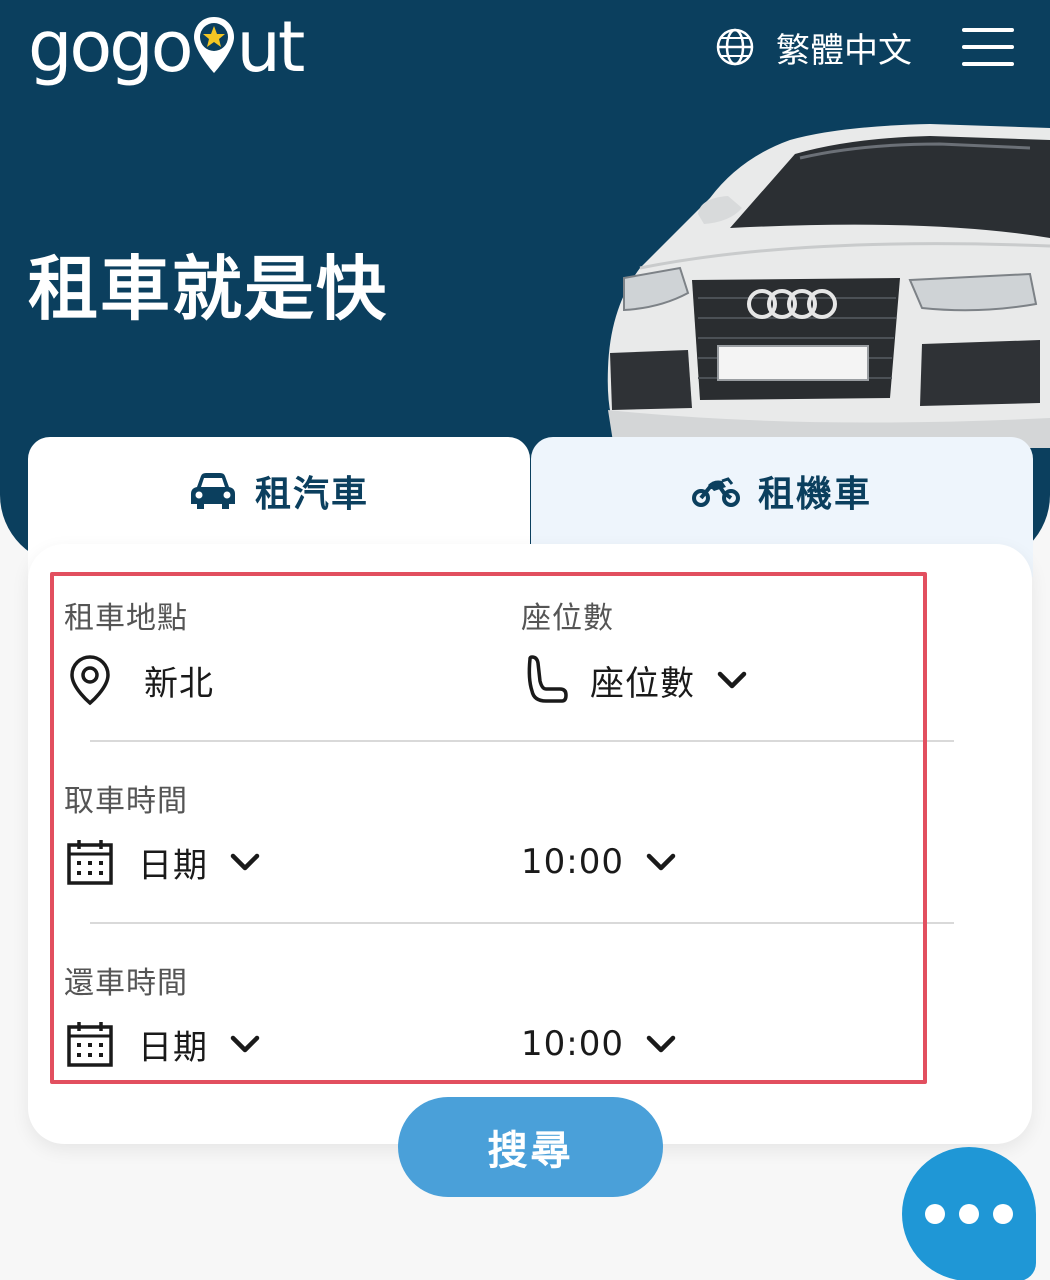 The image size is (1050, 1280). What do you see at coordinates (173, 865) in the screenshot?
I see `pickup-date-value: 日期` at bounding box center [173, 865].